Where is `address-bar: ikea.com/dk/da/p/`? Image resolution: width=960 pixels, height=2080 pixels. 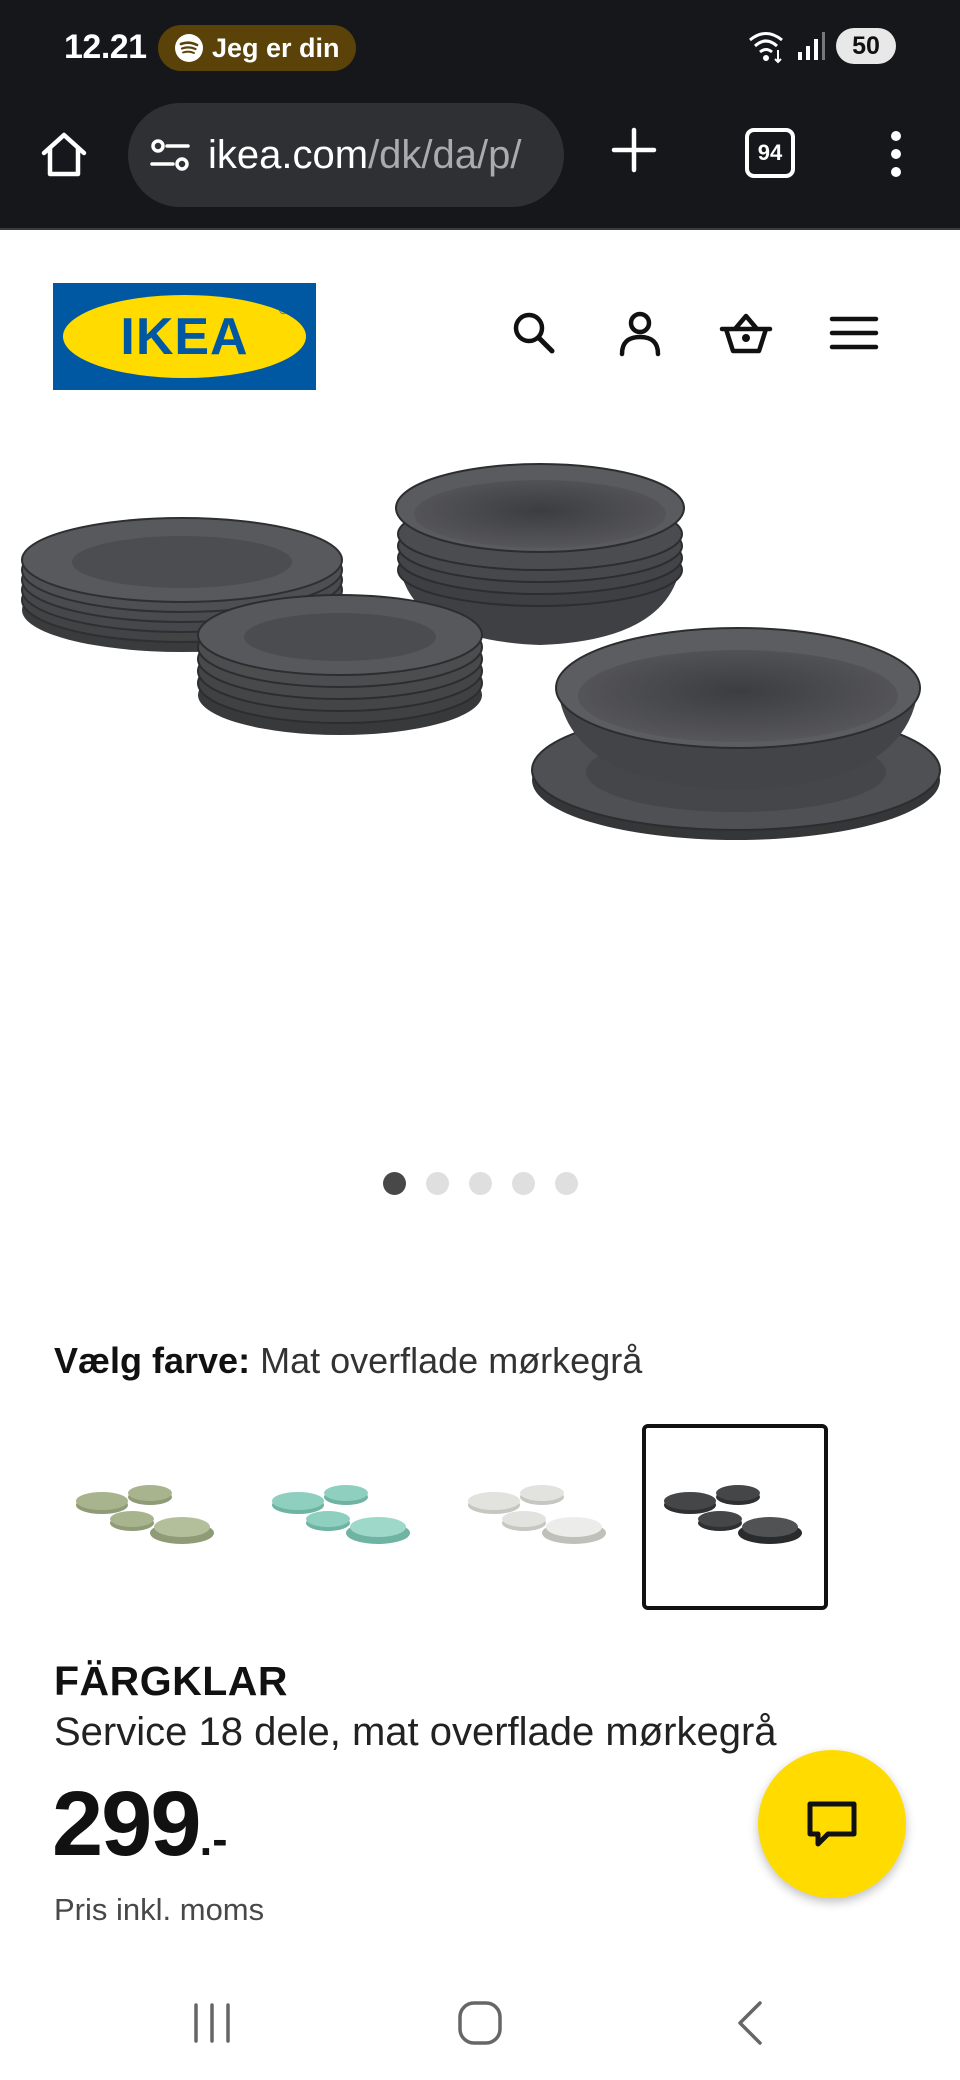 address-bar: ikea.com/dk/da/p/ is located at coordinates (346, 155).